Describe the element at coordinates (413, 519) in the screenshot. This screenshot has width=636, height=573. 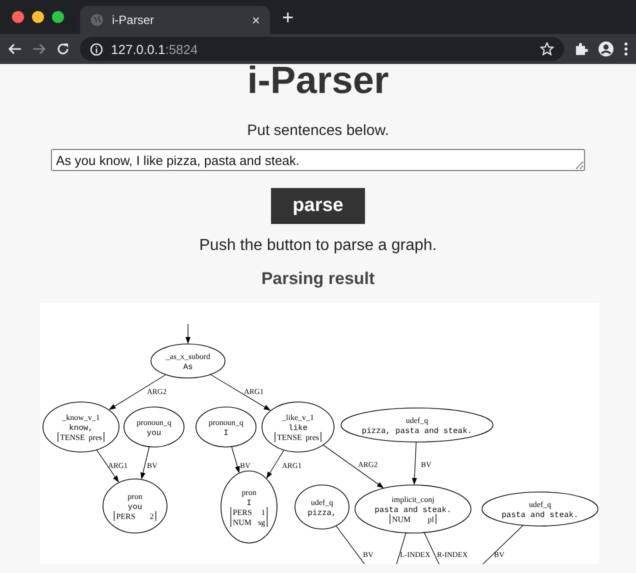
I see `node-attribute: NUM pl` at that location.